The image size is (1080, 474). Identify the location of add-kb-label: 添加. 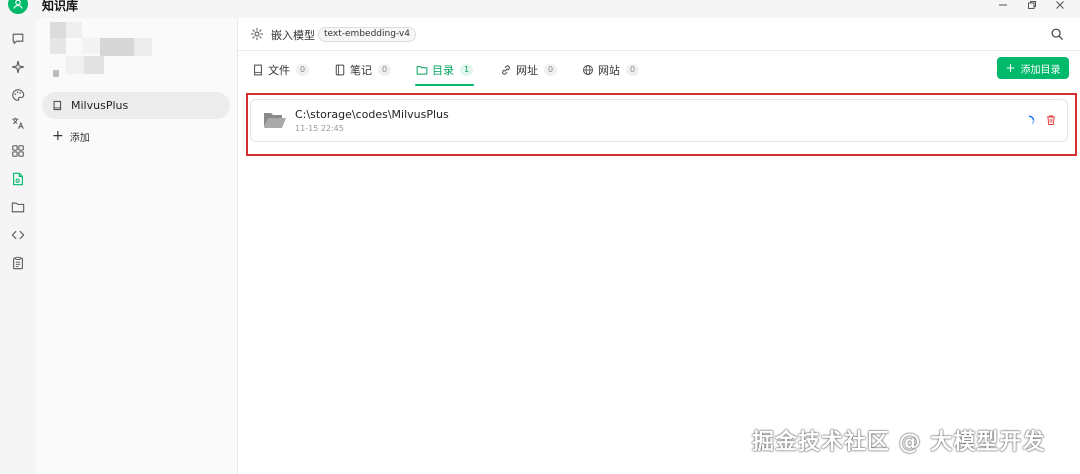
(79, 138).